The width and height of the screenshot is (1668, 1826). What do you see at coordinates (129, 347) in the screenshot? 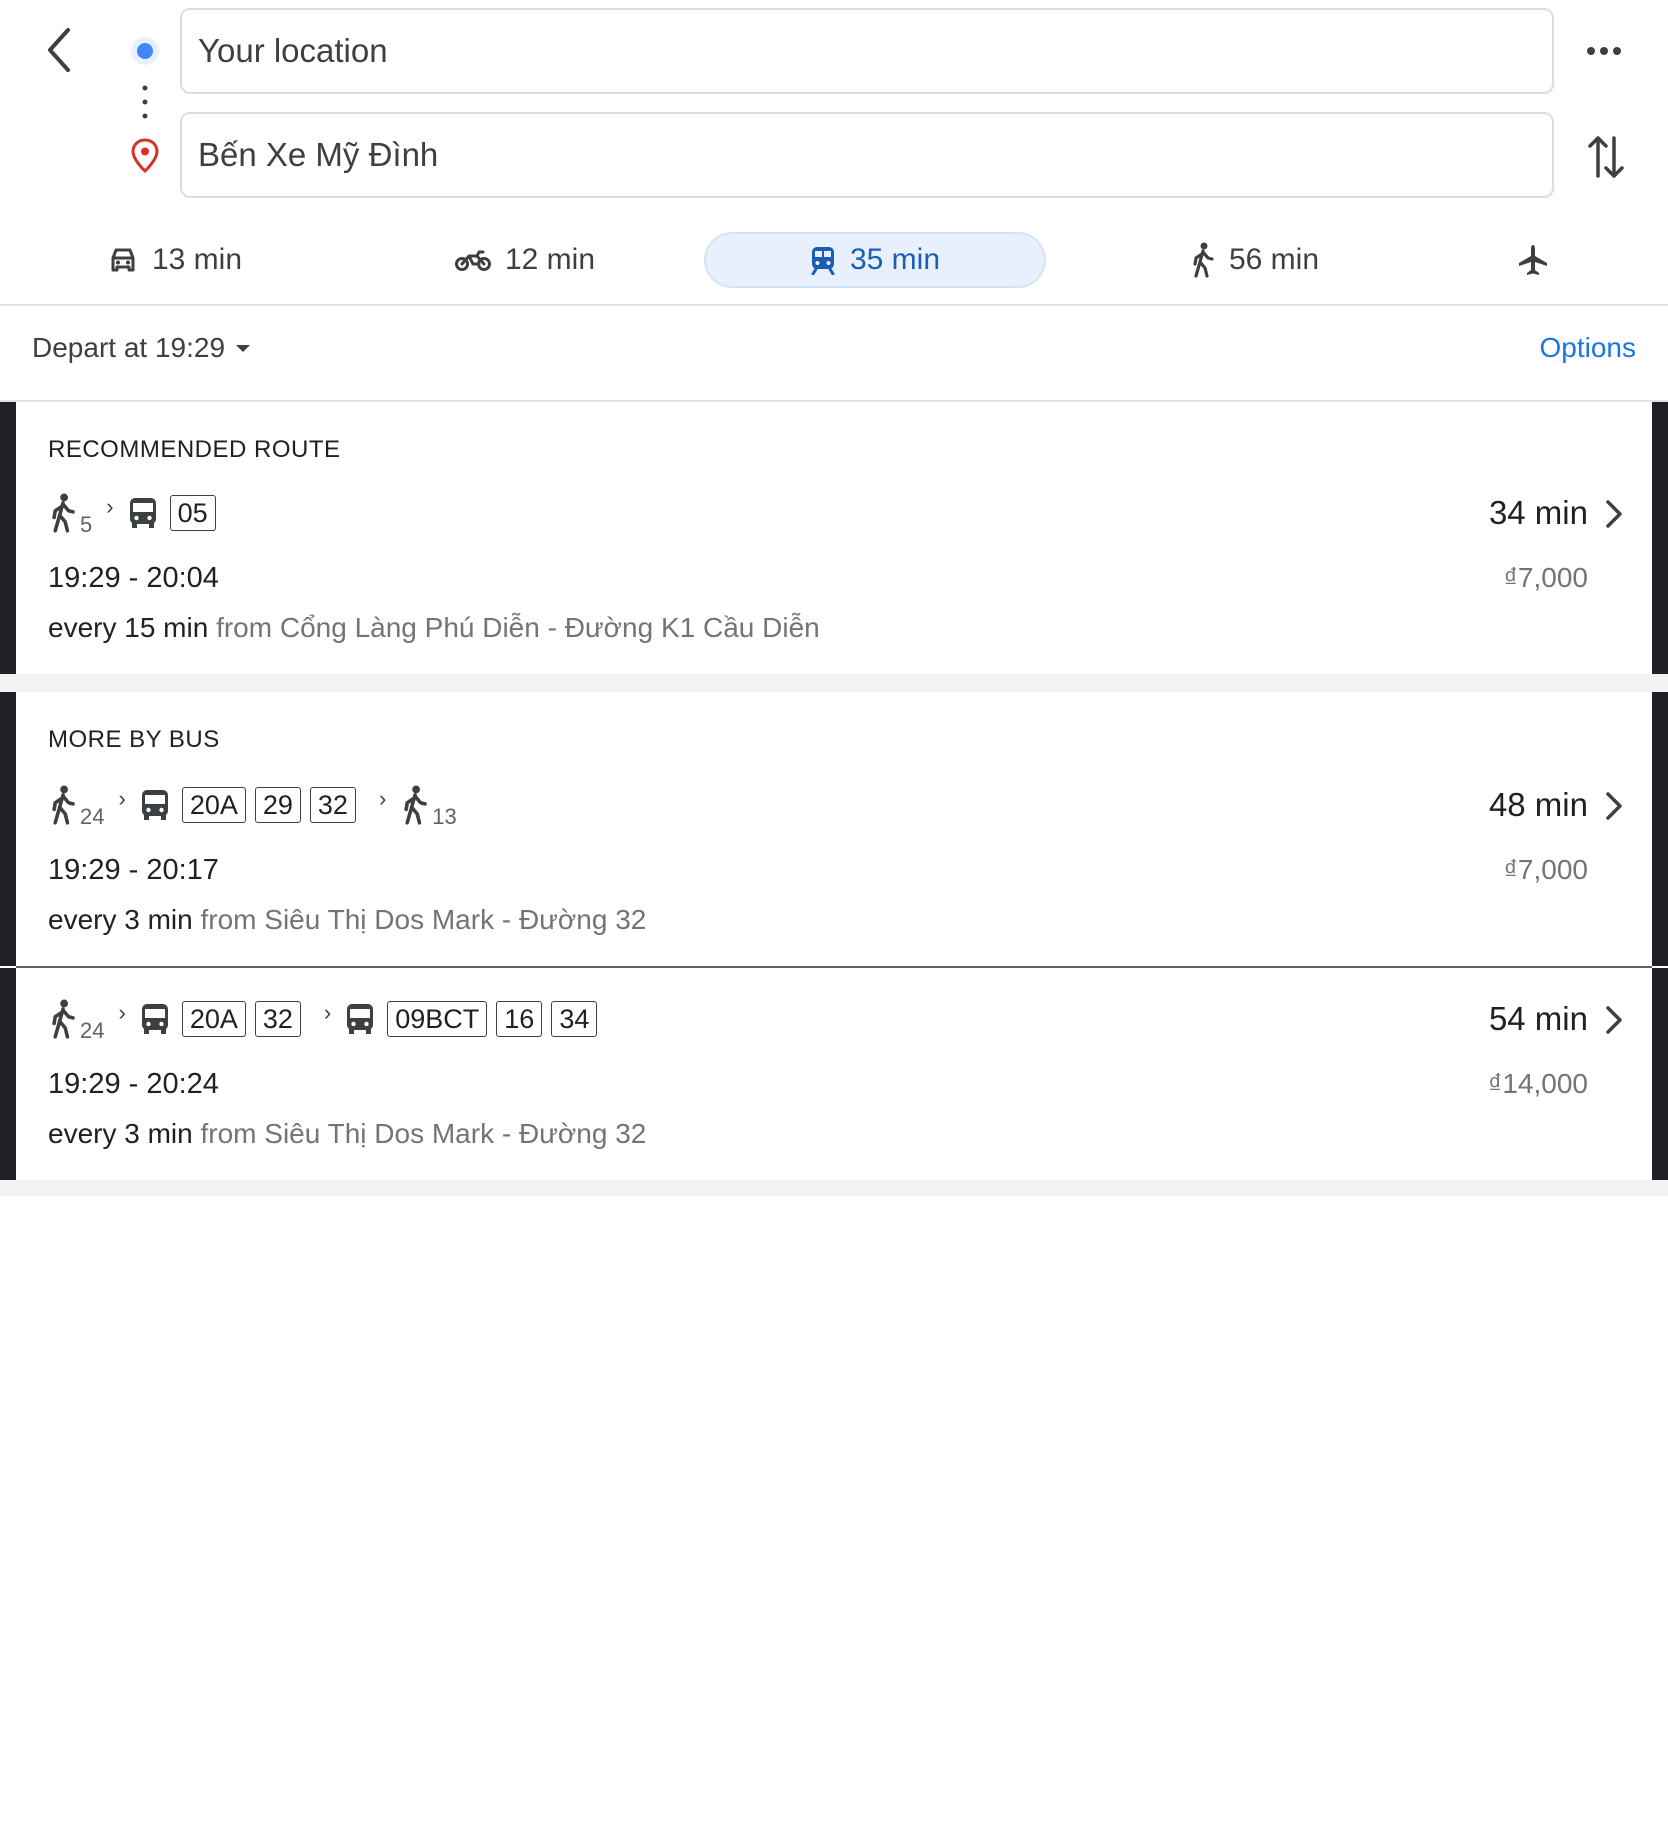
I see `depart-time-label: Depart at 19:29` at bounding box center [129, 347].